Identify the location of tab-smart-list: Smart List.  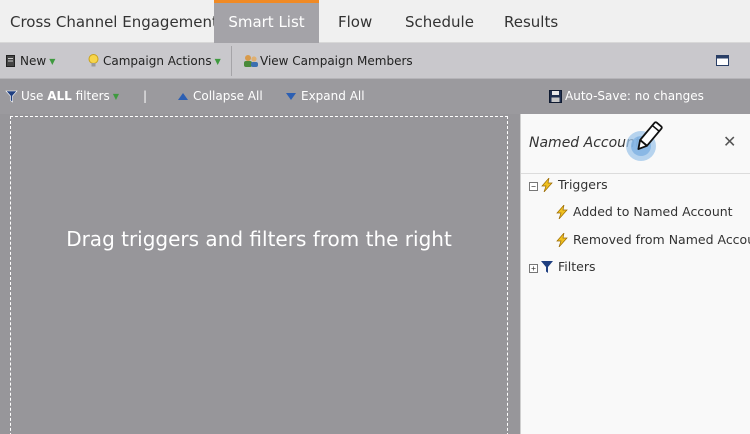
(266, 21).